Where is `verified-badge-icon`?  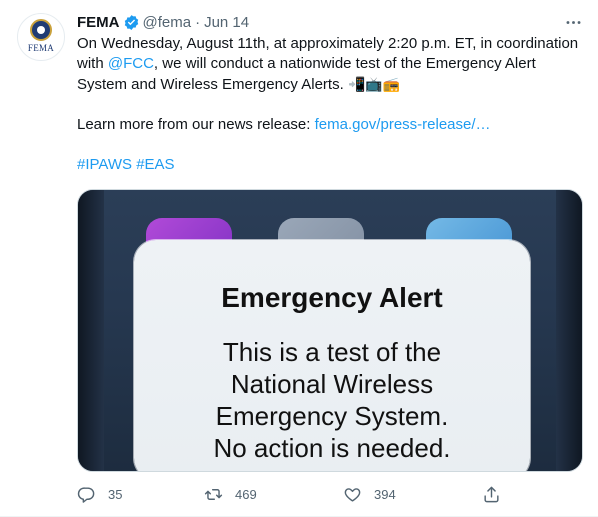 verified-badge-icon is located at coordinates (131, 22).